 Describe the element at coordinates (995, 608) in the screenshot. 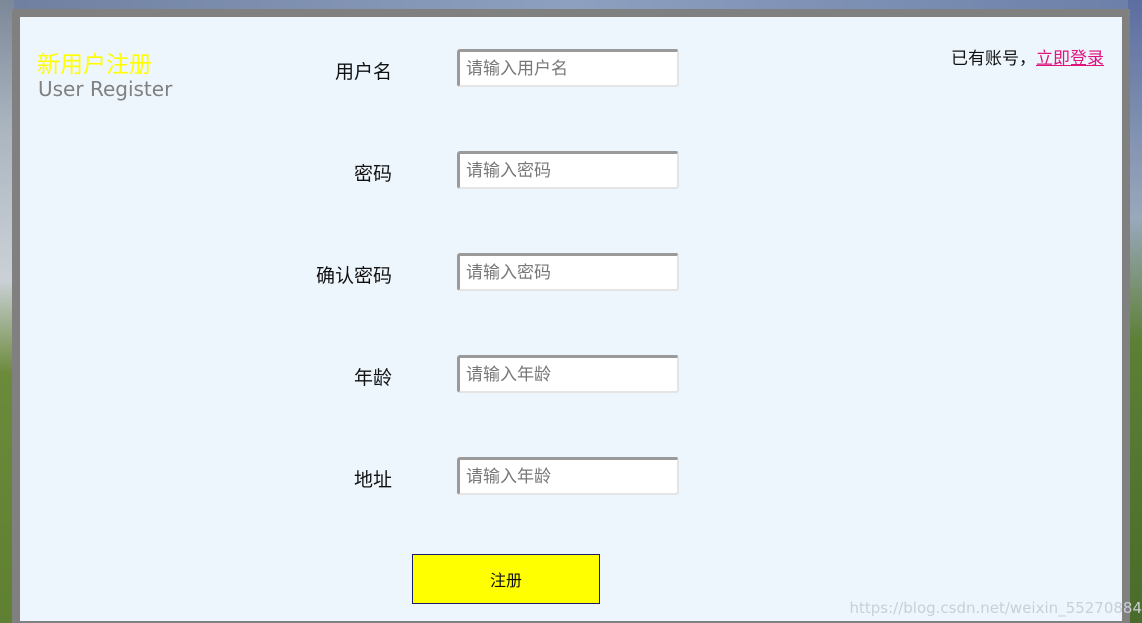

I see `watermark: https://blog.csdn.net/weixin_55270884` at that location.